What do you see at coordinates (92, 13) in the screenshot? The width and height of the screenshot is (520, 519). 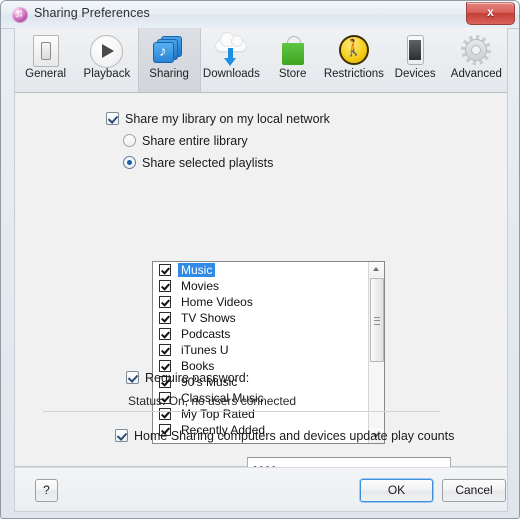 I see `window-title: Sharing Preferences` at bounding box center [92, 13].